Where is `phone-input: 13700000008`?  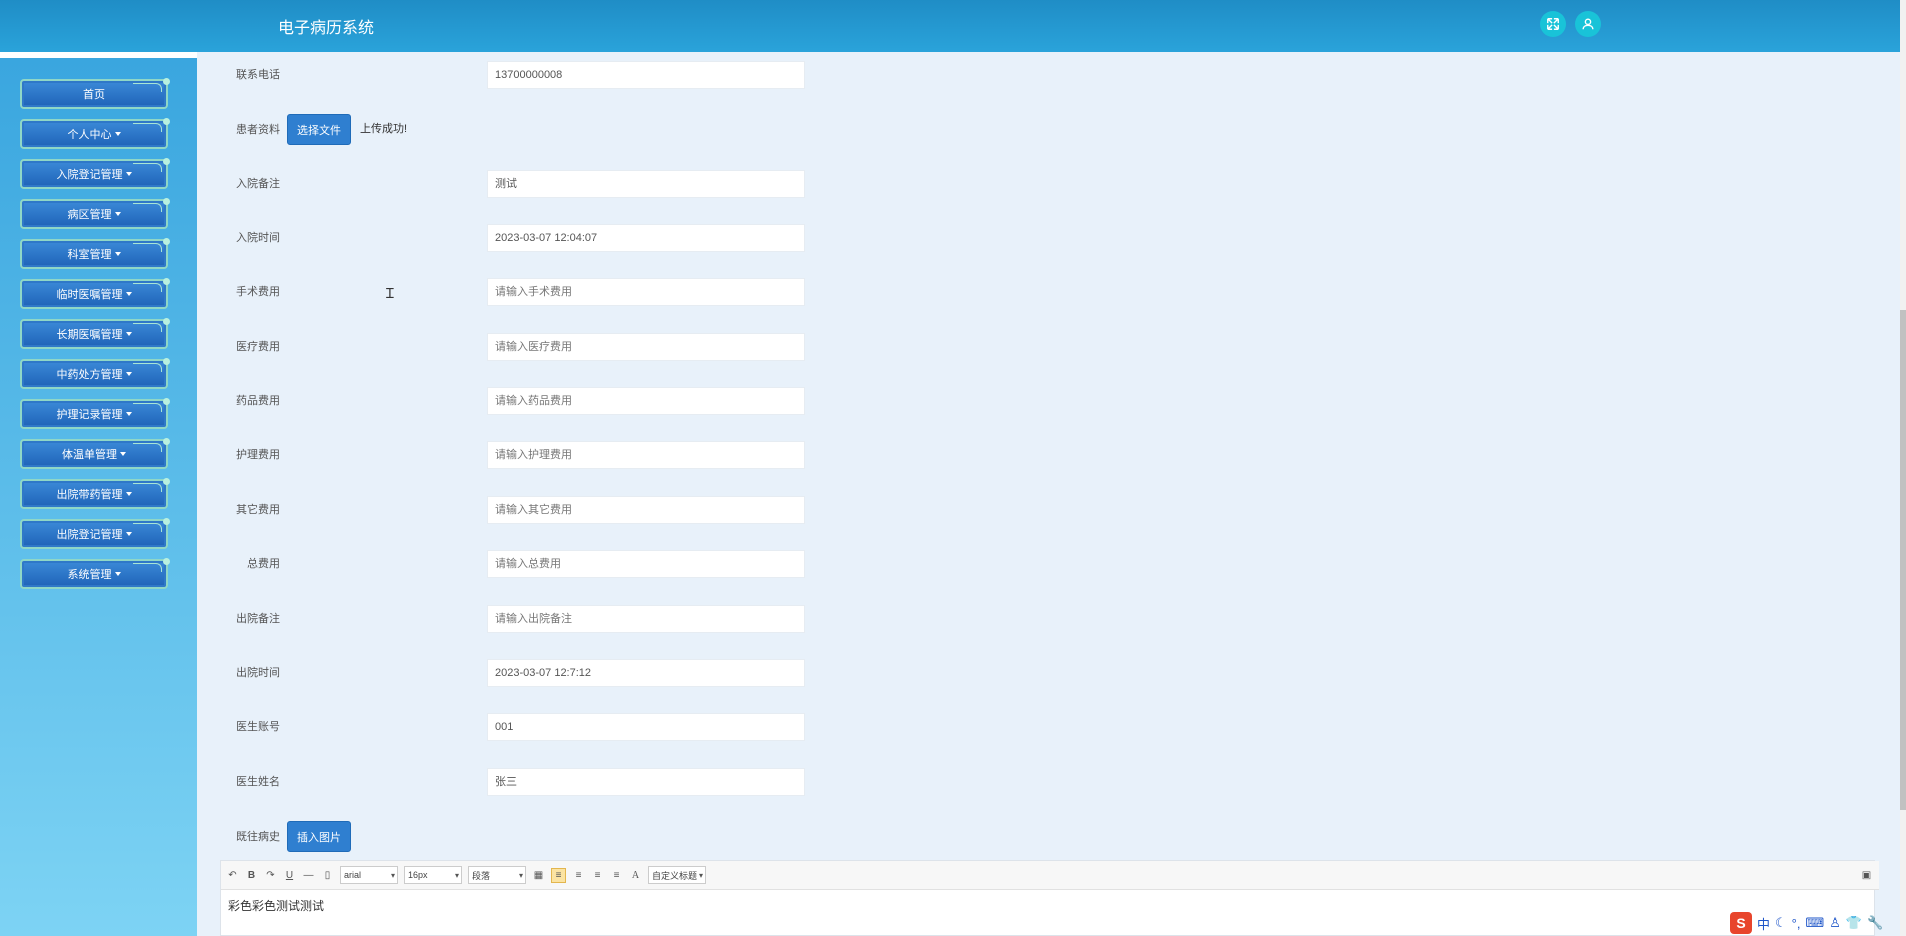
phone-input: 13700000008 is located at coordinates (646, 75).